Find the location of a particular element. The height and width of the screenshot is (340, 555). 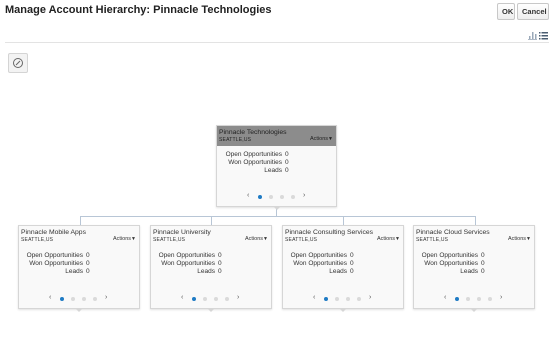

zoom-control-button is located at coordinates (18, 63).